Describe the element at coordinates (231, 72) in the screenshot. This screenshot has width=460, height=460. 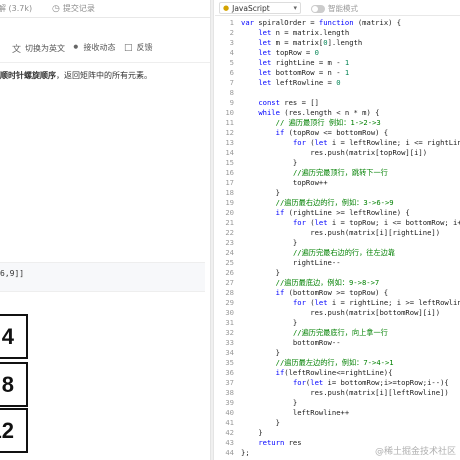
I see `line-number: 6` at that location.